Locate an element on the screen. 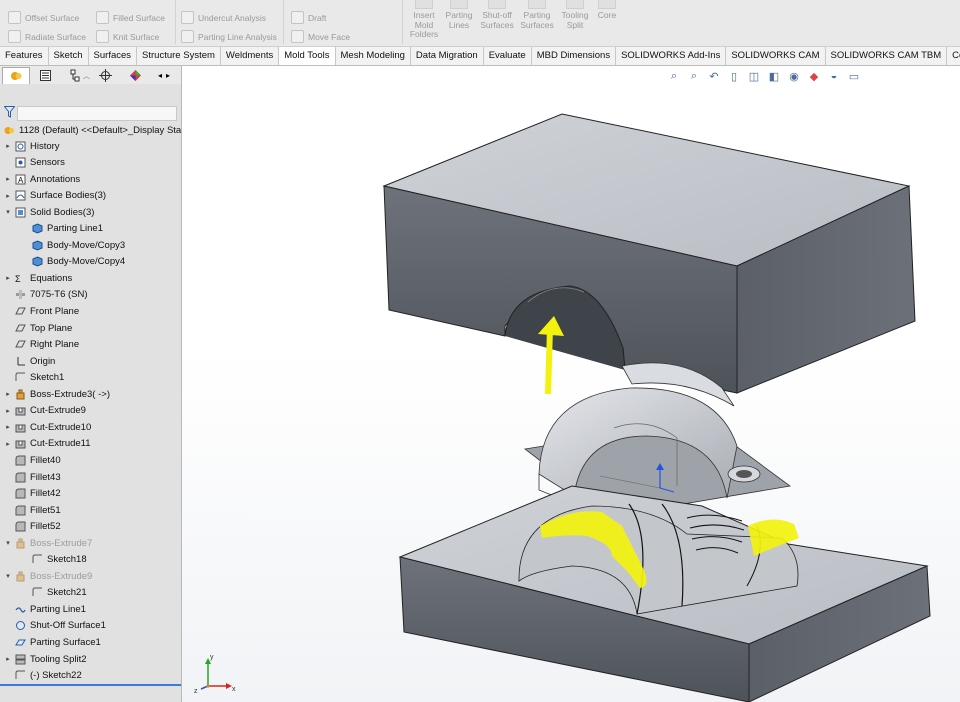  tree-root: 1128 (Default) <<Default>_Display State is located at coordinates (92, 130).